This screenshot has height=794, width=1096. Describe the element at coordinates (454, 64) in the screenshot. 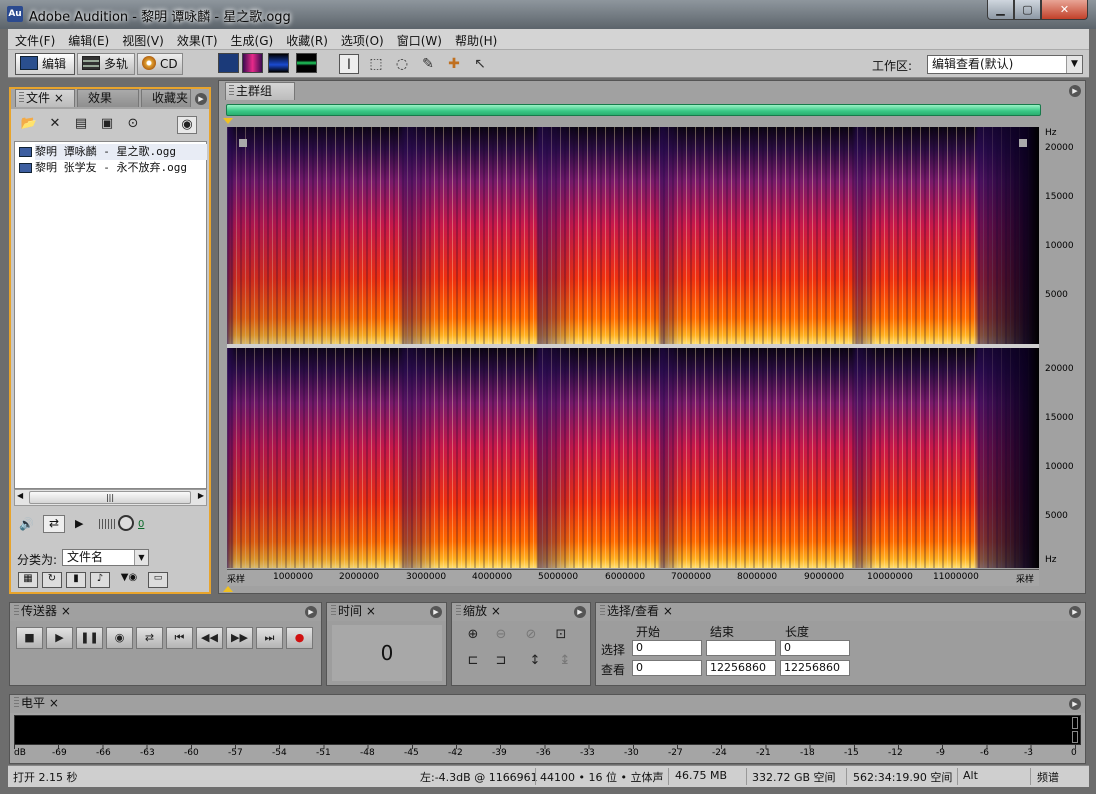

I see `spot-healing-tool-icon: ✚` at that location.